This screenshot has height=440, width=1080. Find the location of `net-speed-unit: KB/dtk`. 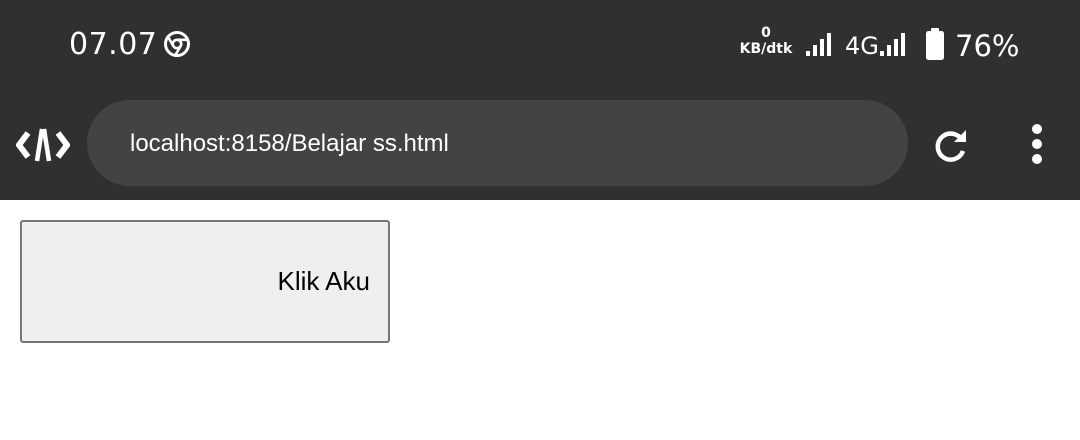

net-speed-unit: KB/dtk is located at coordinates (766, 49).